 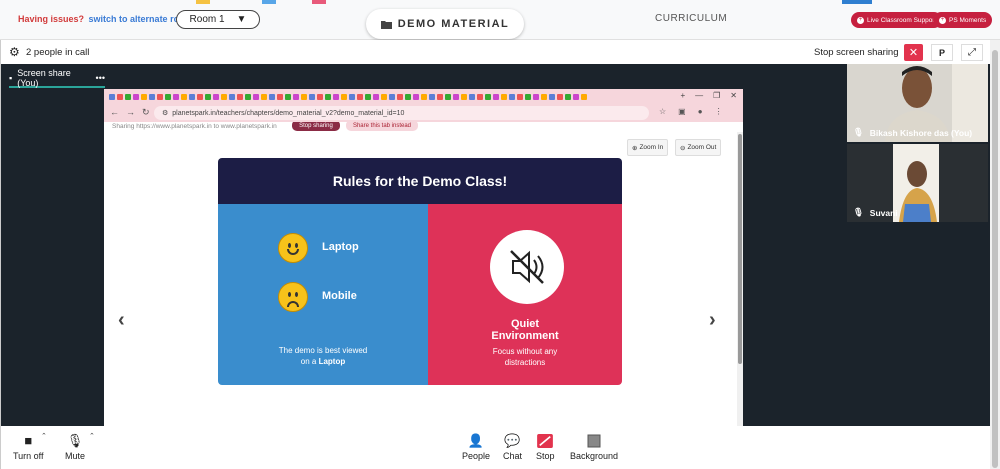 I want to click on people-label: People, so click(x=476, y=456).